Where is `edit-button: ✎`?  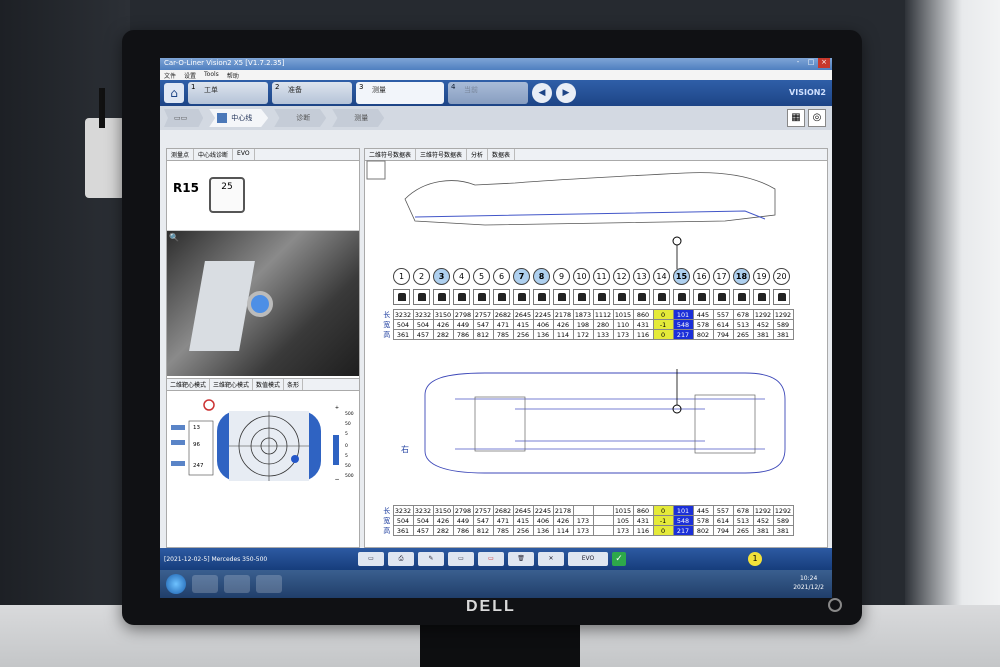 edit-button: ✎ is located at coordinates (431, 559).